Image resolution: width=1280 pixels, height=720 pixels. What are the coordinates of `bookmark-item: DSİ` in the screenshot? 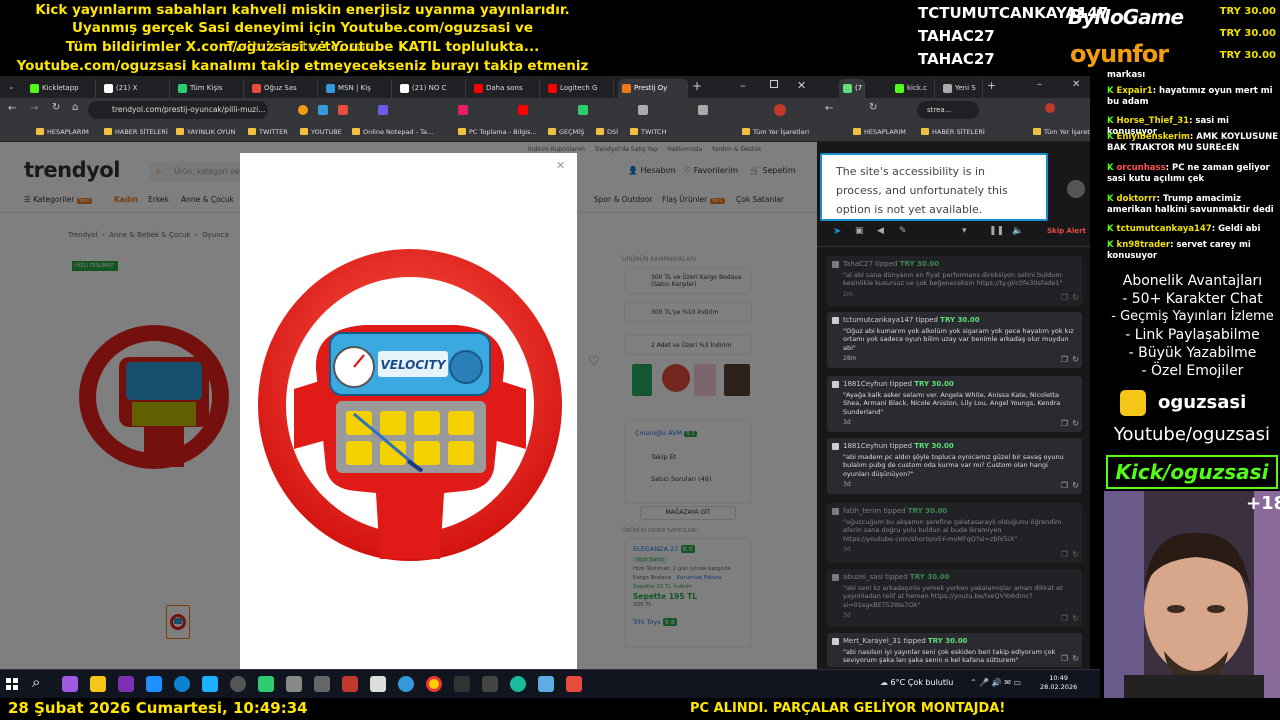 It's located at (607, 132).